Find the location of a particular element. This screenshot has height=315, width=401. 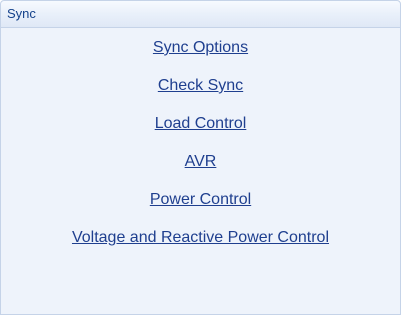

load-control-link: Load Control is located at coordinates (201, 124).